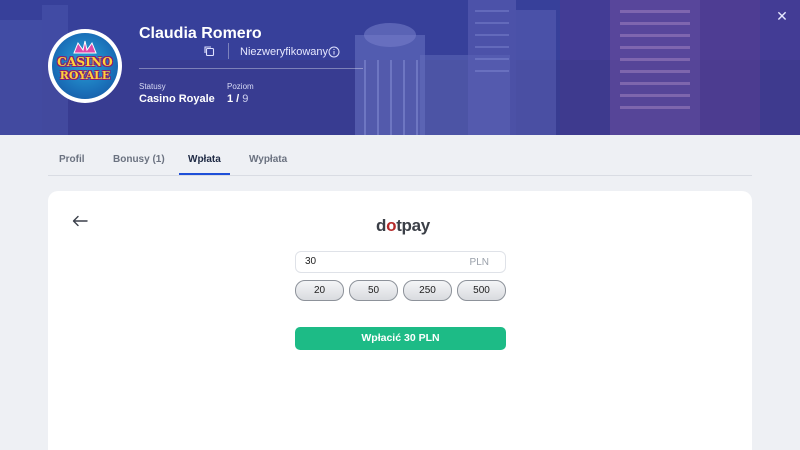 Image resolution: width=800 pixels, height=450 pixels. What do you see at coordinates (481, 290) in the screenshot?
I see `preset-amount-500: 500` at bounding box center [481, 290].